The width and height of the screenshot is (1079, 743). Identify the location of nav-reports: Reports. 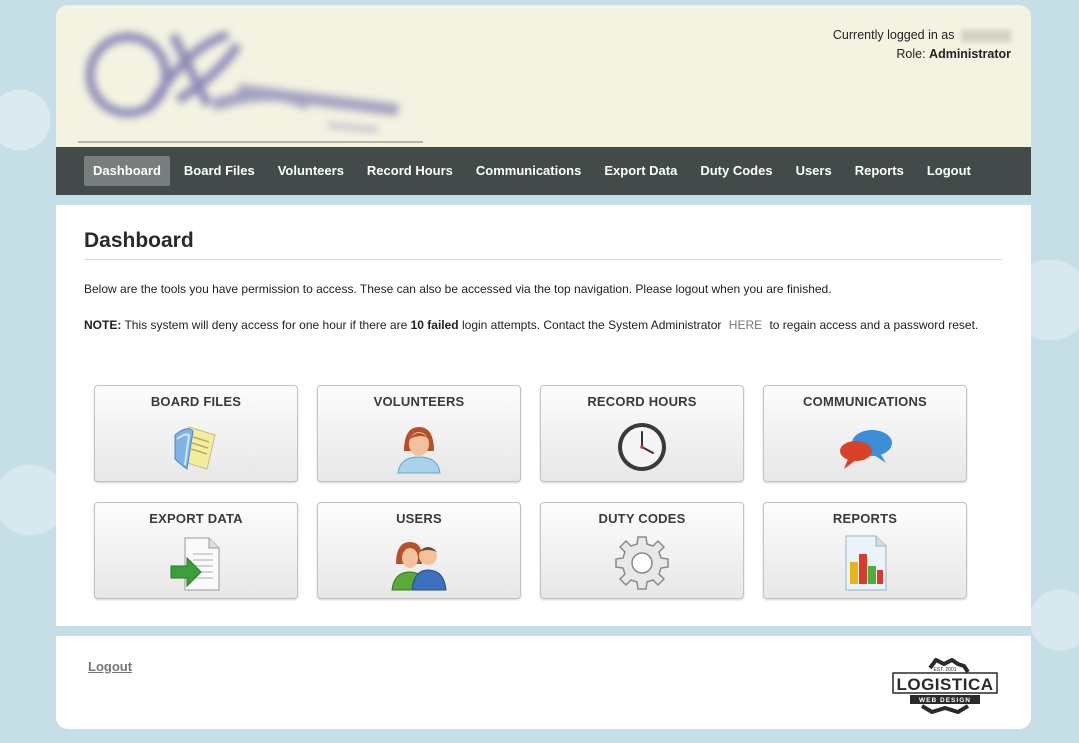
(879, 171).